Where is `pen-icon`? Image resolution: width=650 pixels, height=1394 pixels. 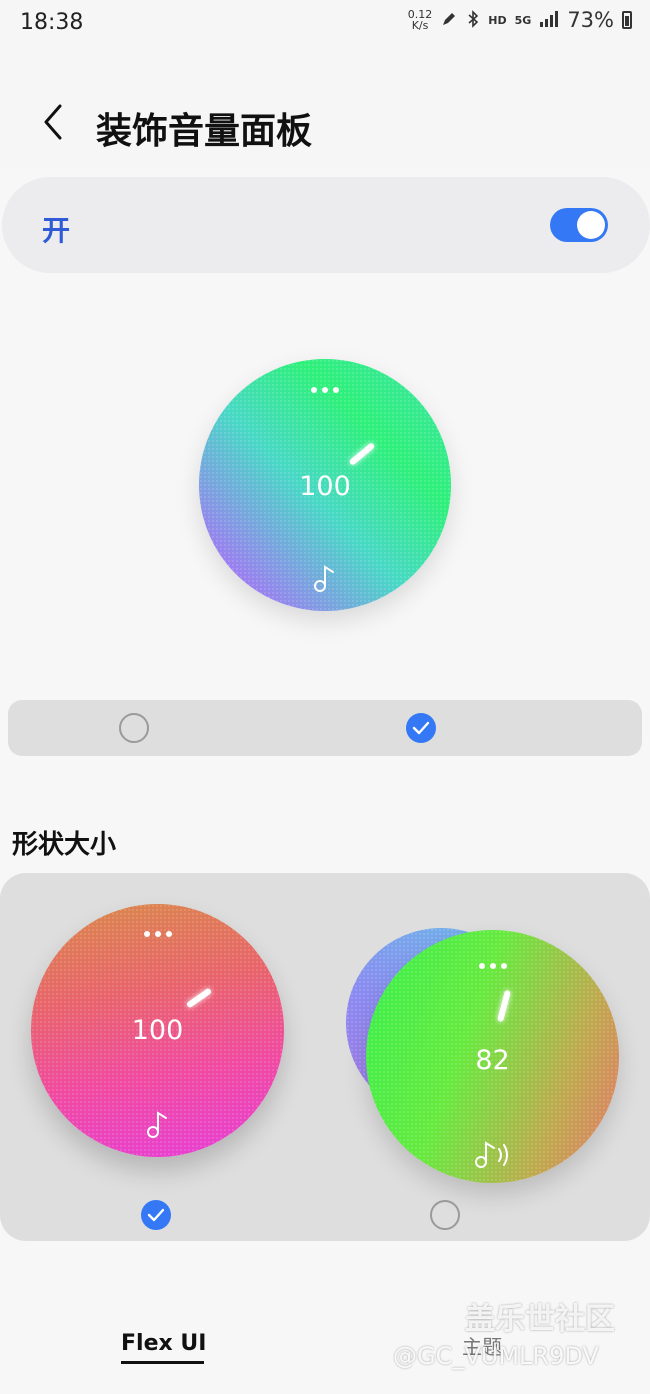
pen-icon is located at coordinates (449, 20).